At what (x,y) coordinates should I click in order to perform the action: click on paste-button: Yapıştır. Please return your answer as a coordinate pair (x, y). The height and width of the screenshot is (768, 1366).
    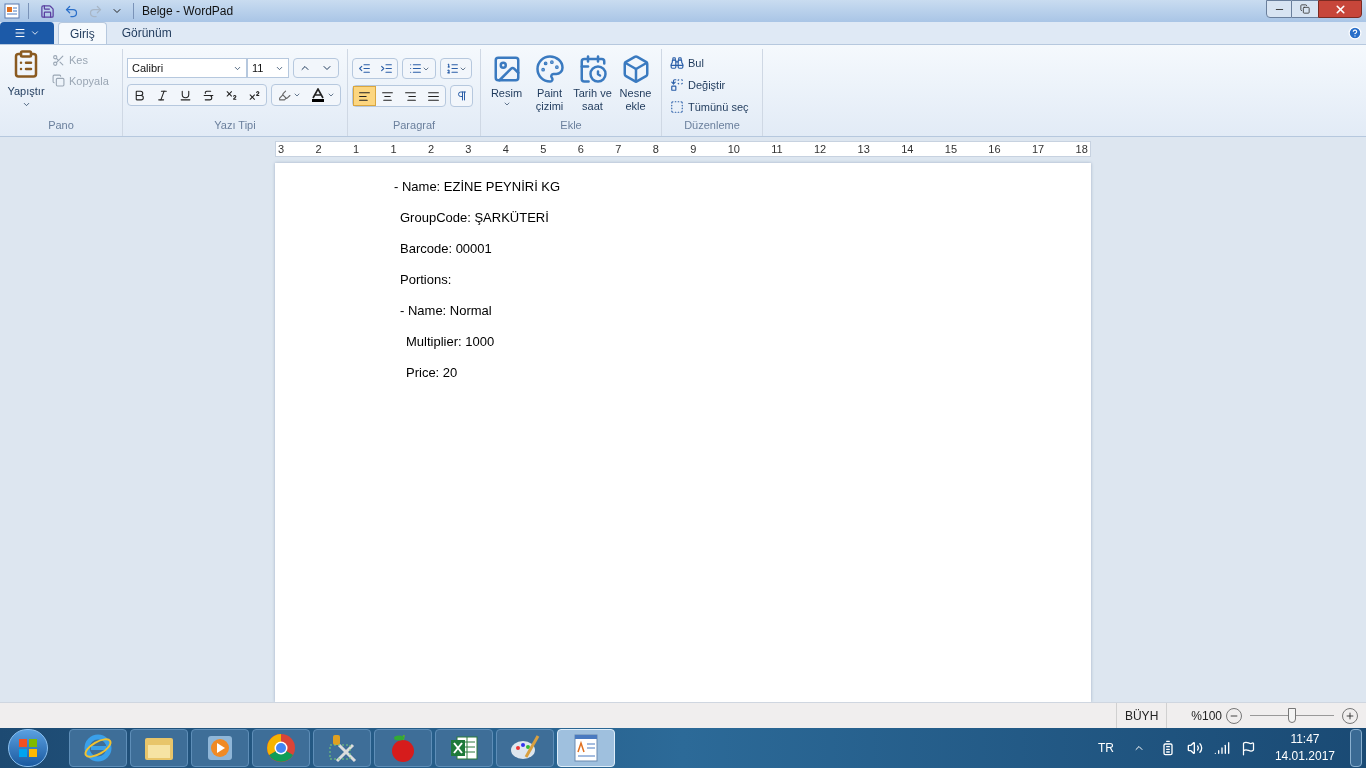
    Looking at the image, I should click on (26, 83).